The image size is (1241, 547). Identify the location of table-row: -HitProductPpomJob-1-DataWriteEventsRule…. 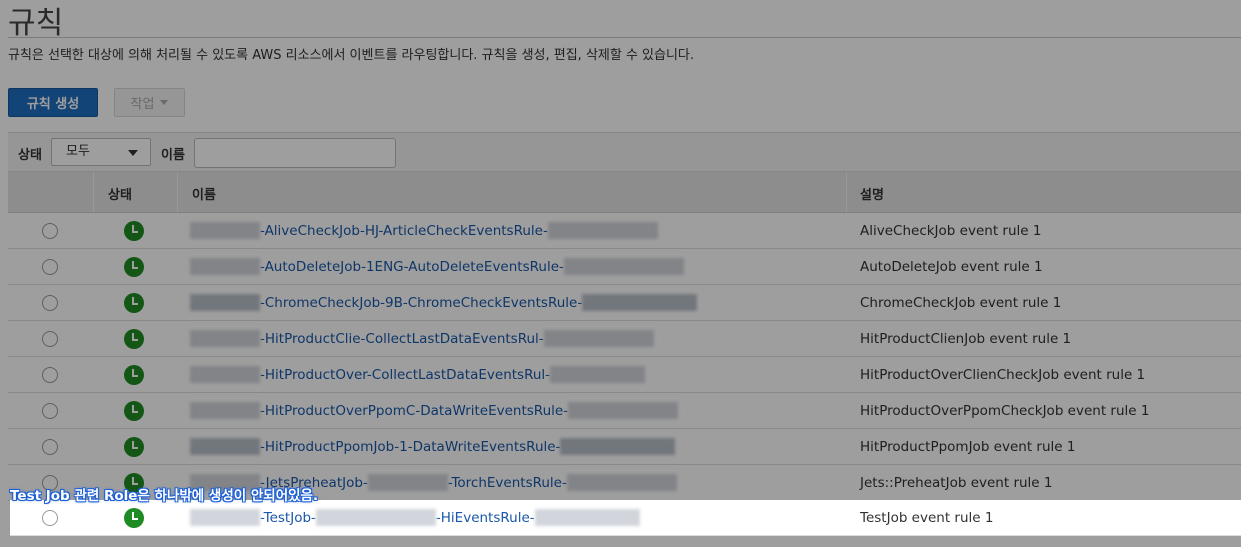
(624, 447).